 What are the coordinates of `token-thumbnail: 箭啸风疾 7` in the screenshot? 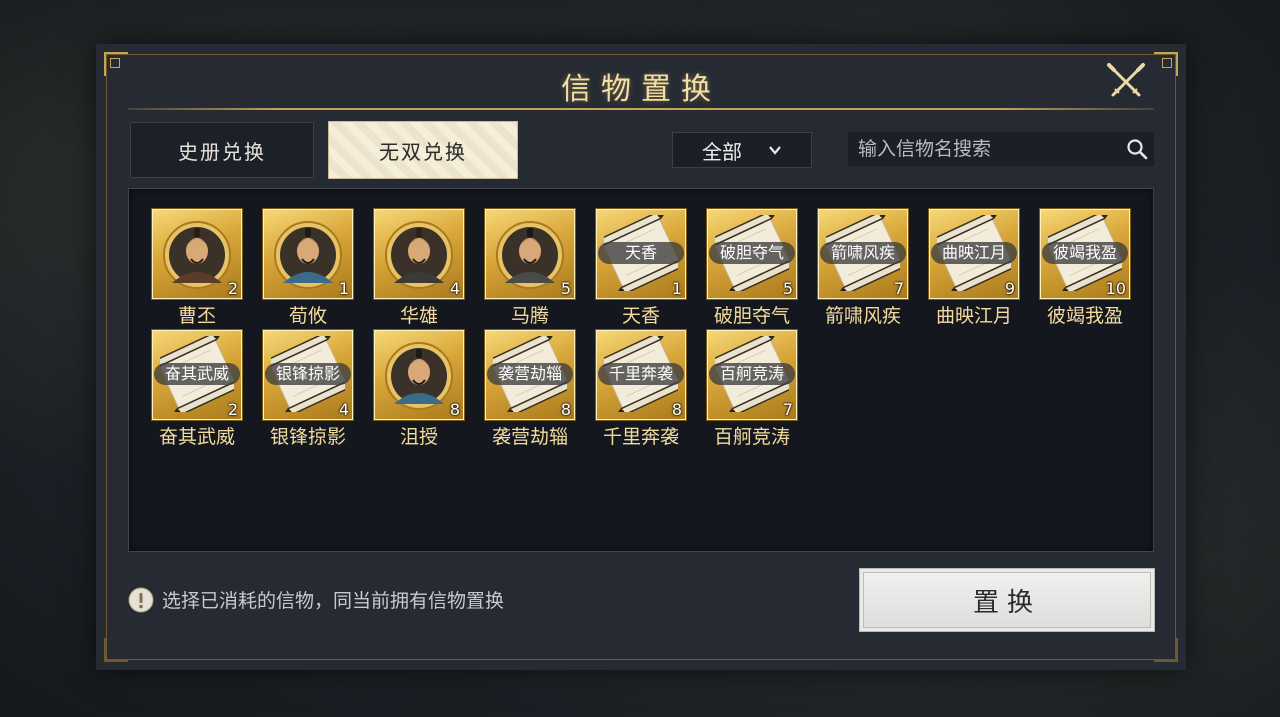 It's located at (863, 254).